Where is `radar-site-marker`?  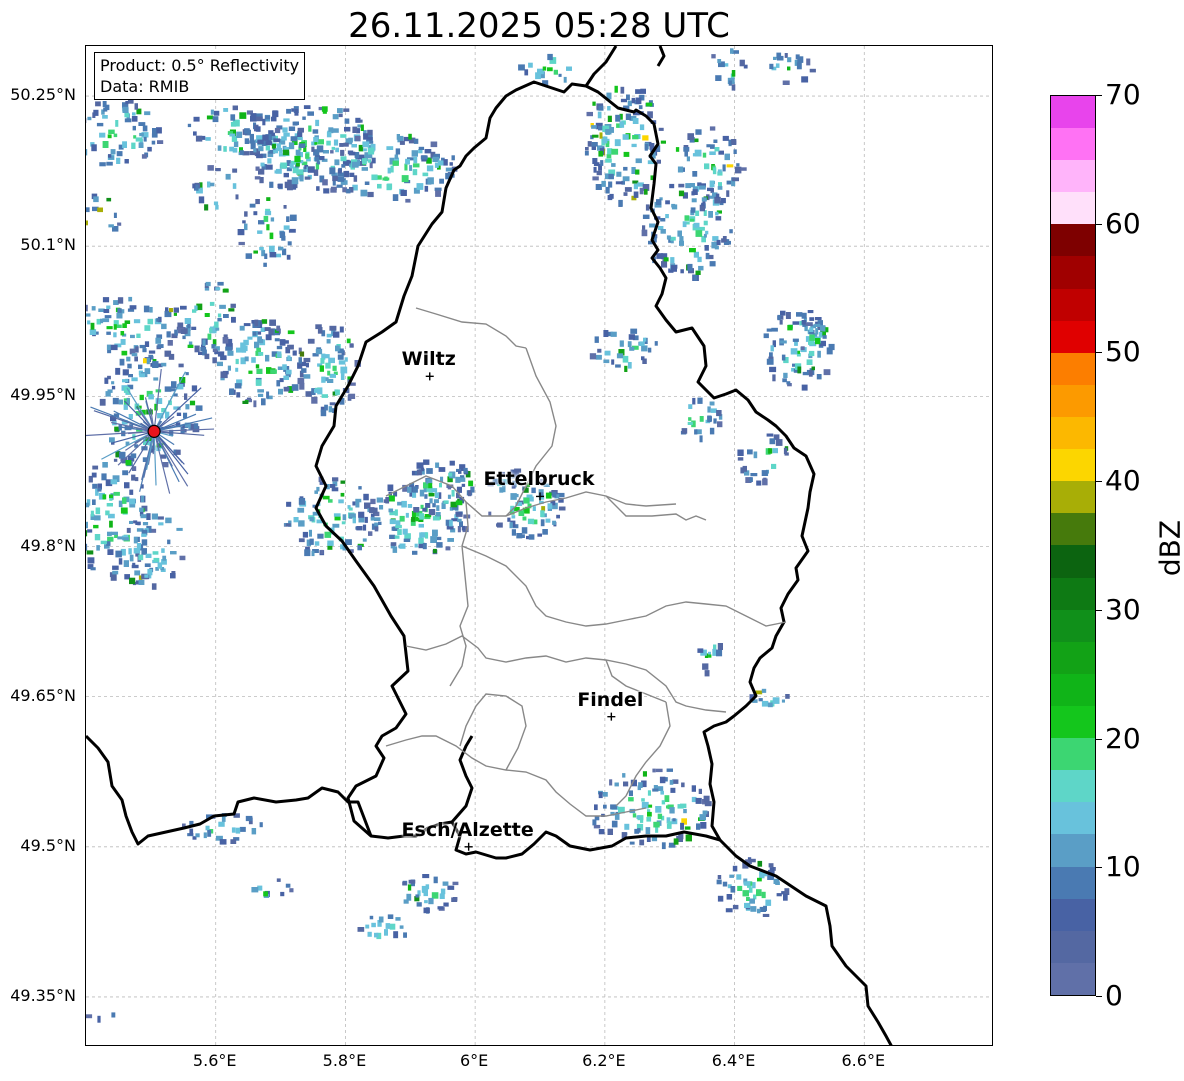
radar-site-marker is located at coordinates (154, 431).